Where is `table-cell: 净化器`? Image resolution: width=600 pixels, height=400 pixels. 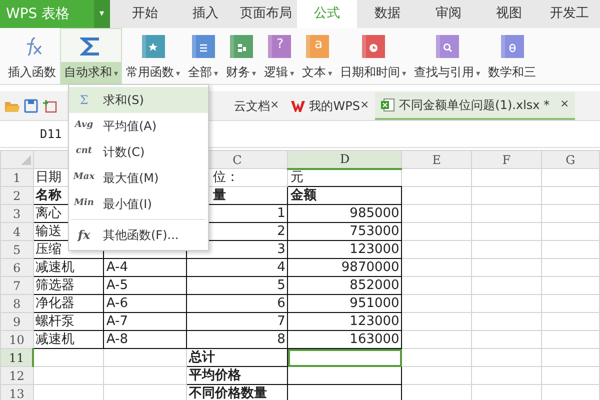 table-cell: 净化器 is located at coordinates (55, 303).